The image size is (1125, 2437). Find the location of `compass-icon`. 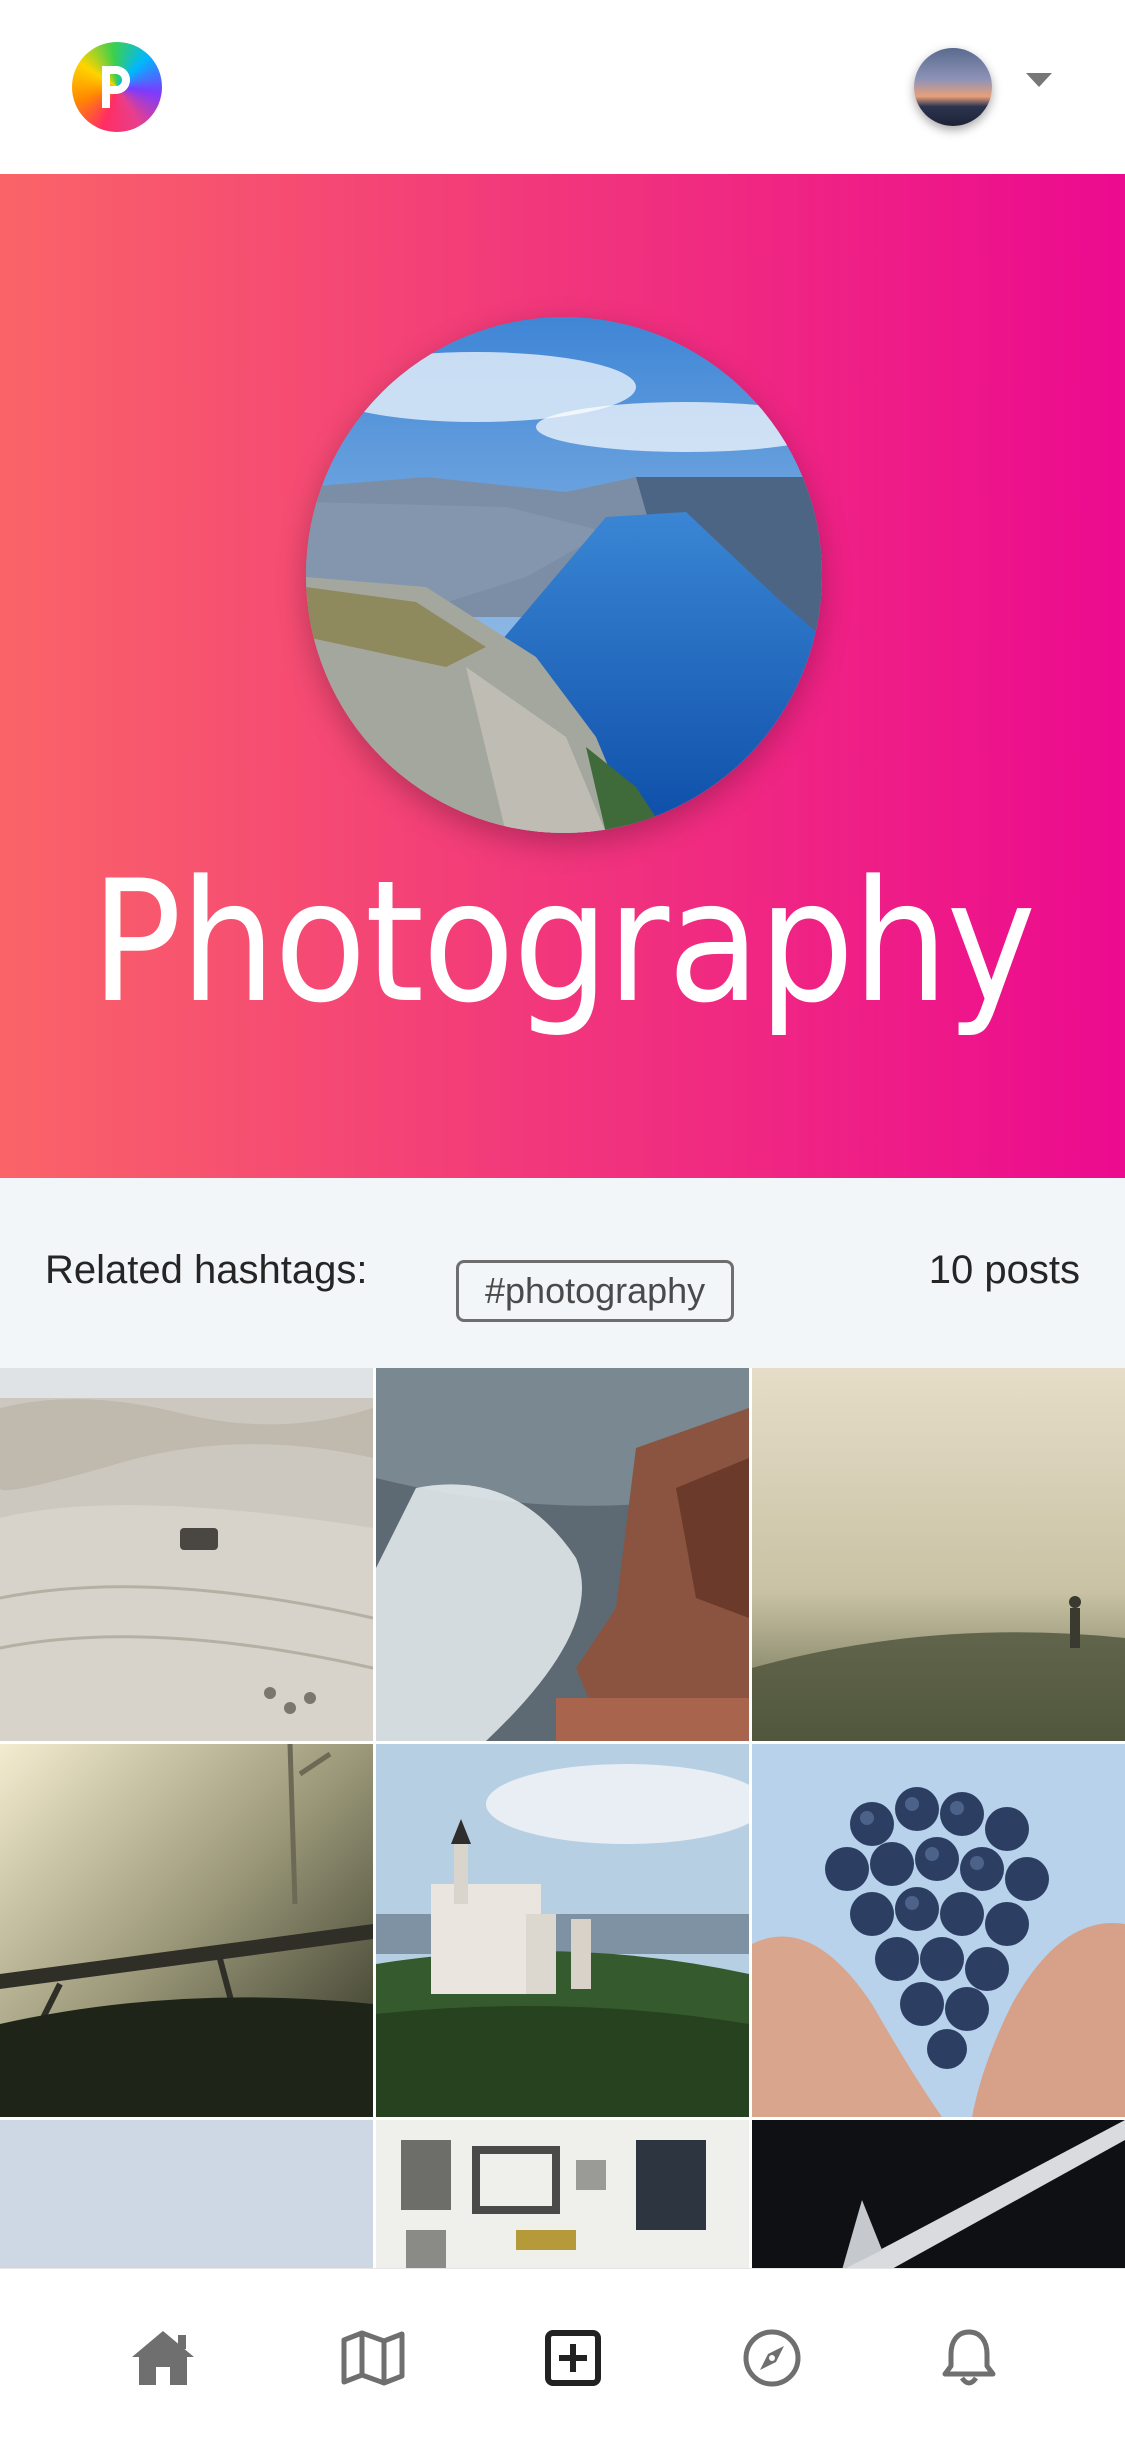

compass-icon is located at coordinates (772, 2358).